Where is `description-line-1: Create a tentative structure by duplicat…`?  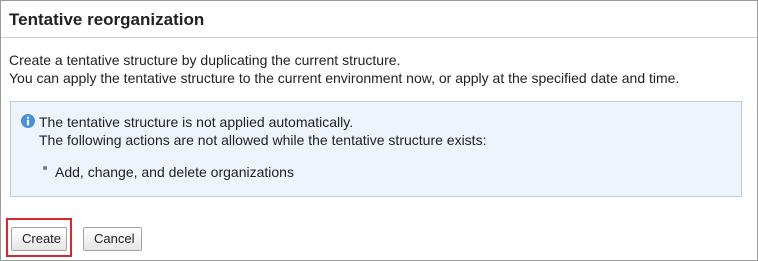 description-line-1: Create a tentative structure by duplicat… is located at coordinates (205, 60).